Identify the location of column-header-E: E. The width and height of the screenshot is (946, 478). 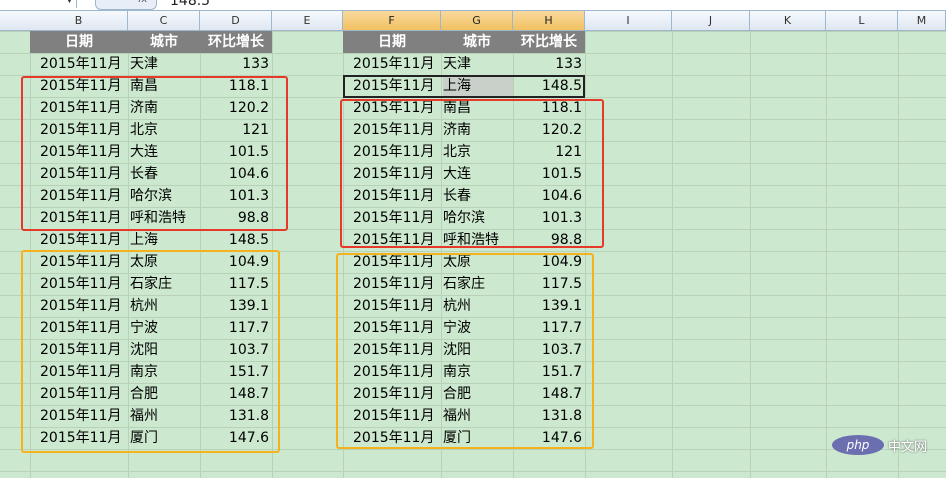
(307, 20).